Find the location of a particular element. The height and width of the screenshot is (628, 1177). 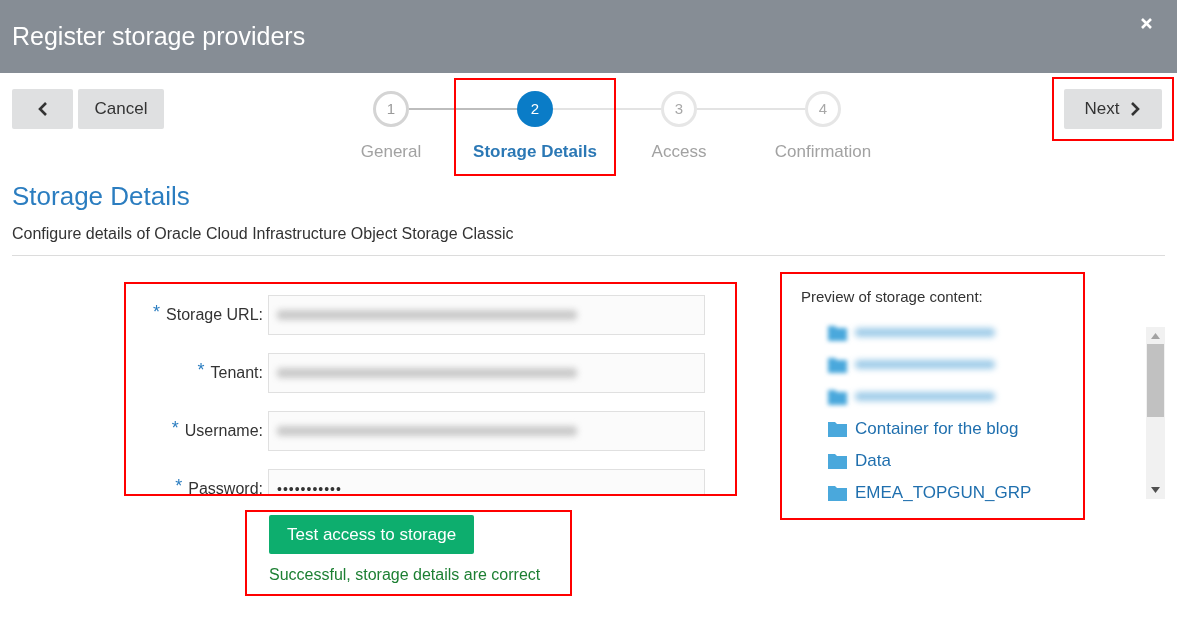

field-label: Password: is located at coordinates (225, 486).